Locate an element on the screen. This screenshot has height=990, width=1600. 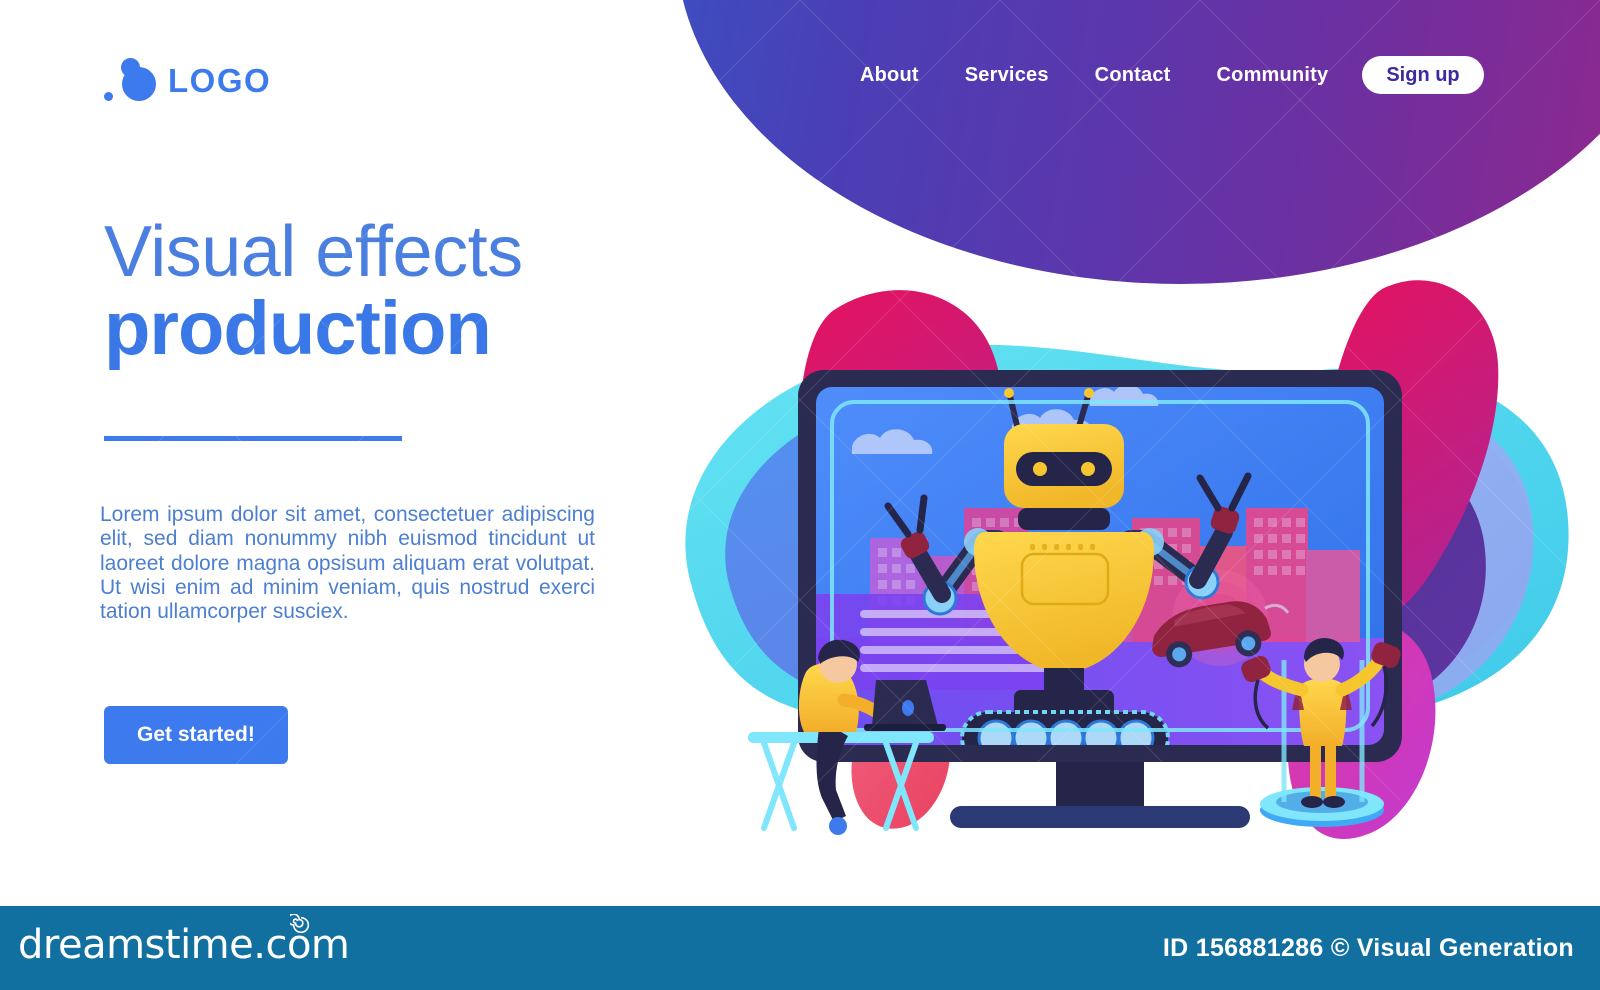
logo-large-circle-icon is located at coordinates (139, 84).